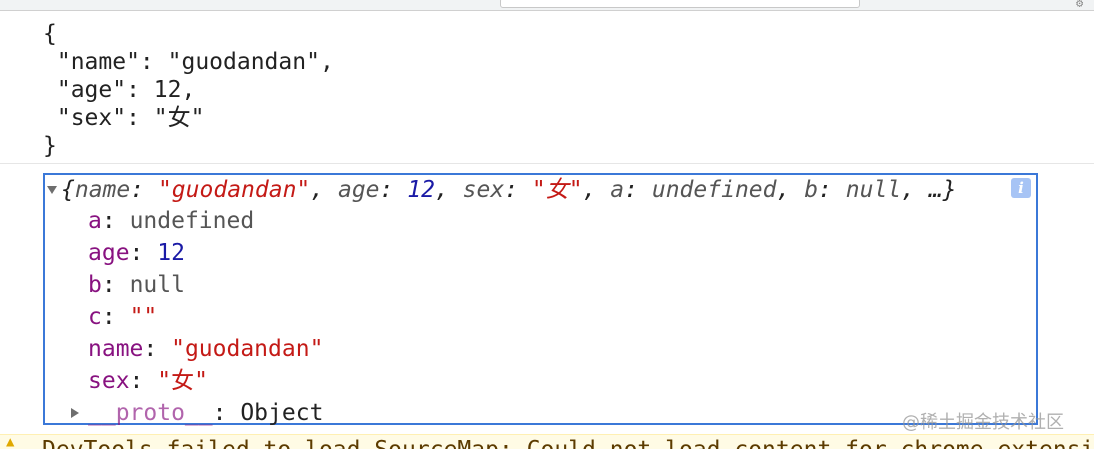 This screenshot has height=449, width=1094. What do you see at coordinates (75, 413) in the screenshot?
I see `expand-triangle-icon` at bounding box center [75, 413].